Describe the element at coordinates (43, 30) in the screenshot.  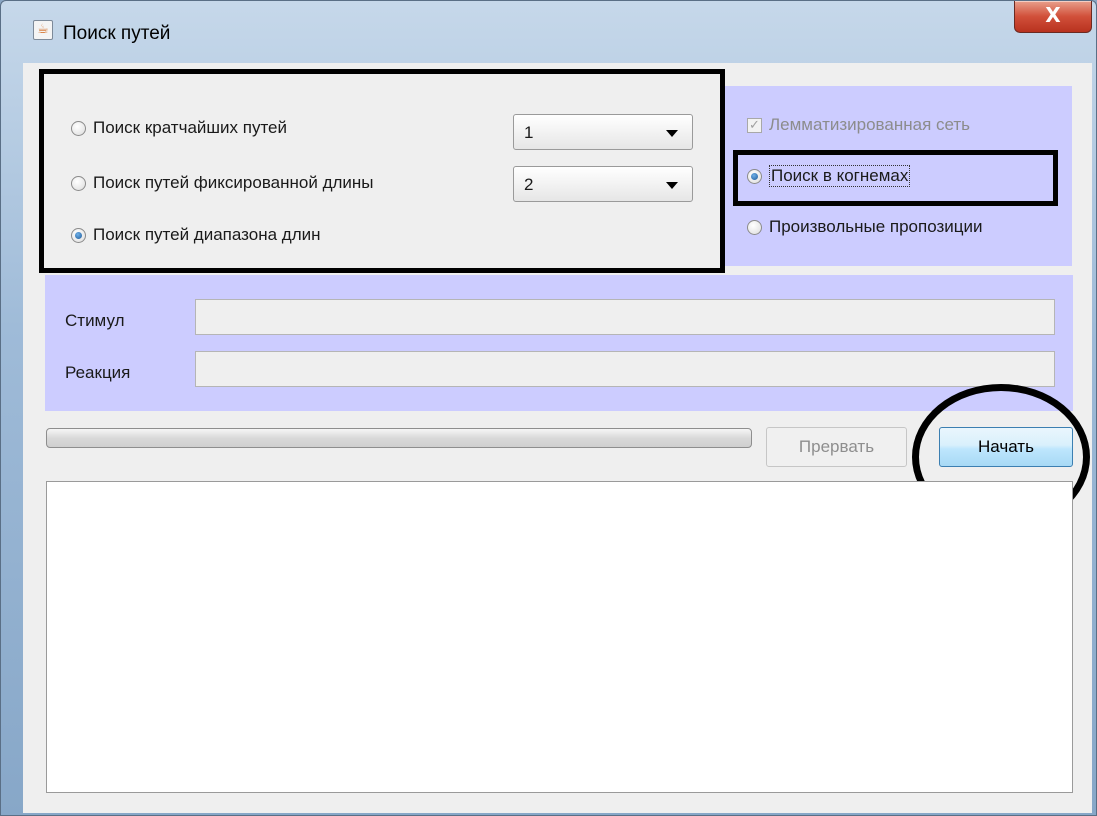
I see `java-coffee-cup-icon: ☕` at that location.